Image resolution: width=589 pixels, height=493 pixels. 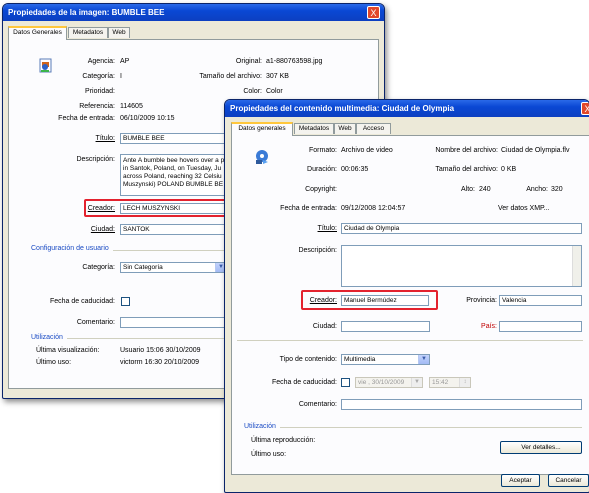 What do you see at coordinates (172, 208) in the screenshot?
I see `creator-input: LECH MUSZYNSKI` at bounding box center [172, 208].